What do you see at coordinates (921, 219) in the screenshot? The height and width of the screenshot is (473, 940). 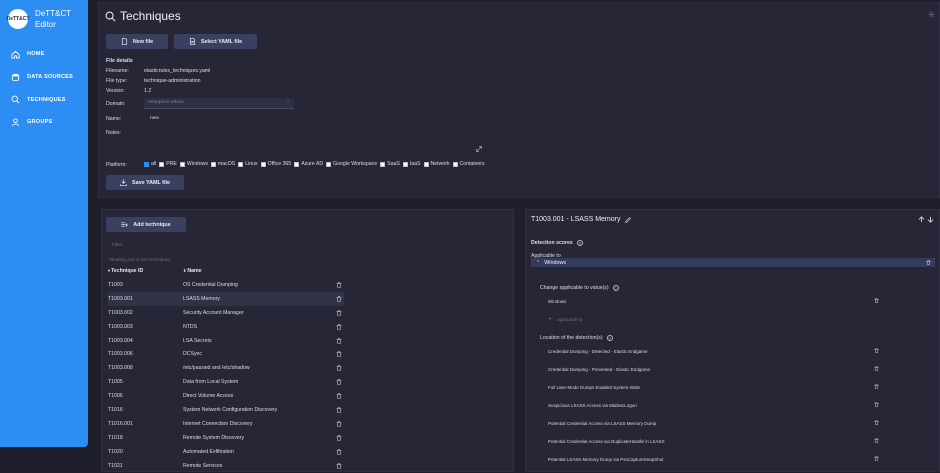 I see `arrow-up-icon` at bounding box center [921, 219].